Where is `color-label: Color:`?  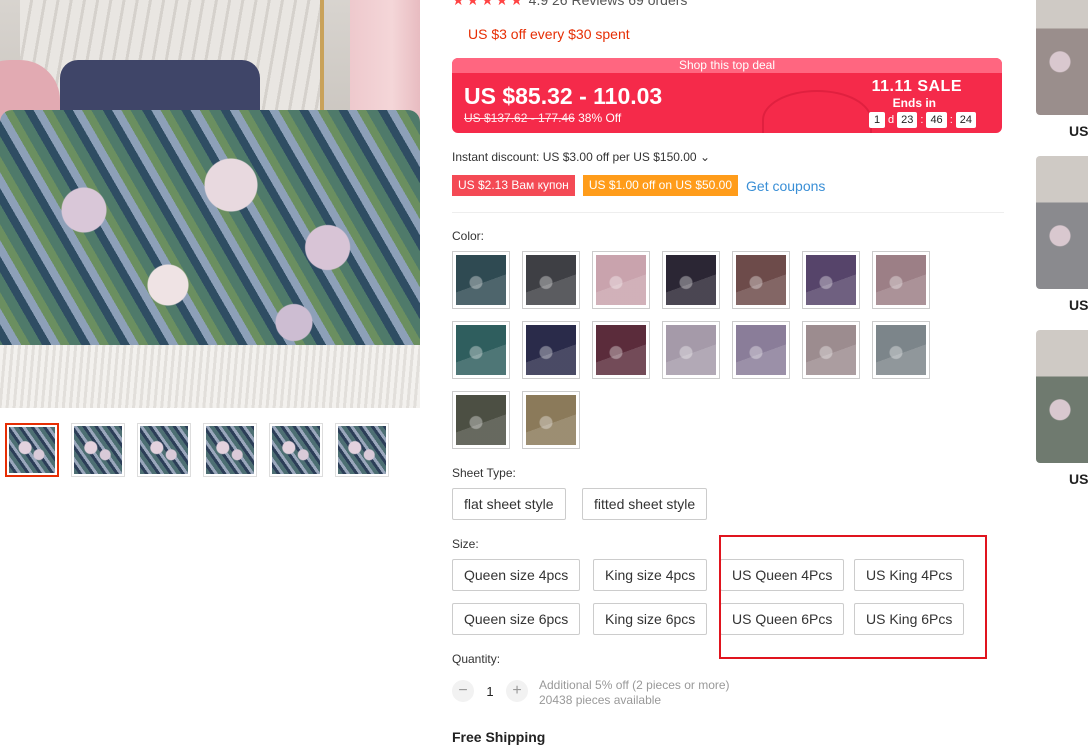 color-label: Color: is located at coordinates (468, 236).